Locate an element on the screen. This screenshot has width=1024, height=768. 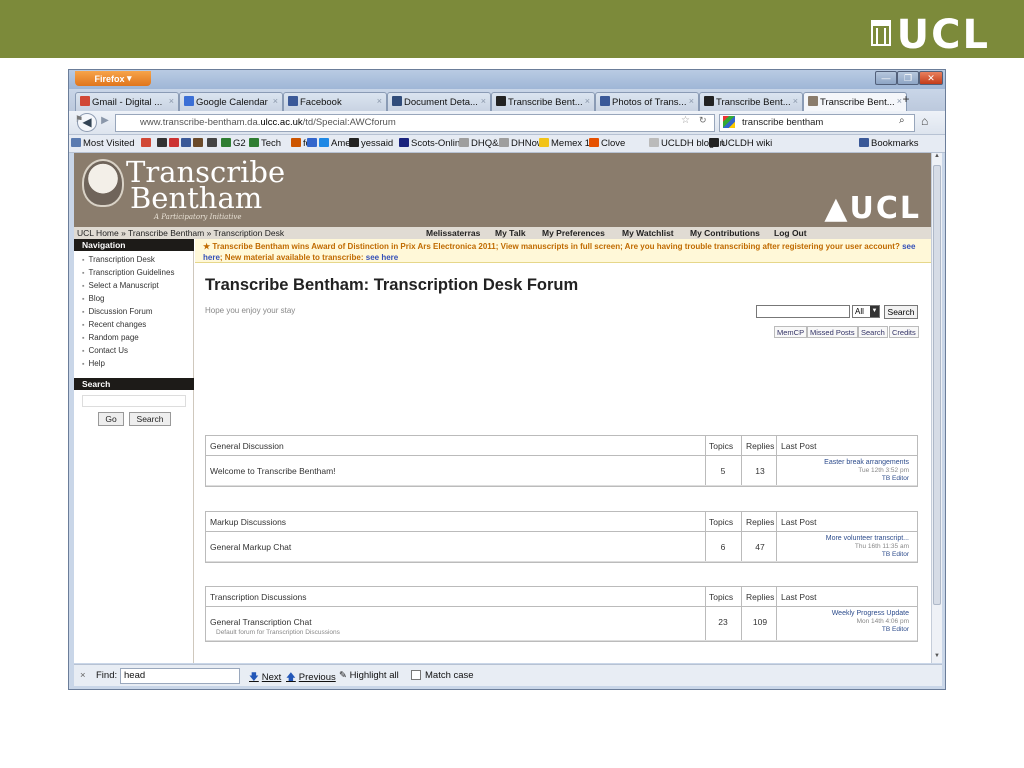
sidebar-item-blog: Blog is located at coordinates (93, 298).